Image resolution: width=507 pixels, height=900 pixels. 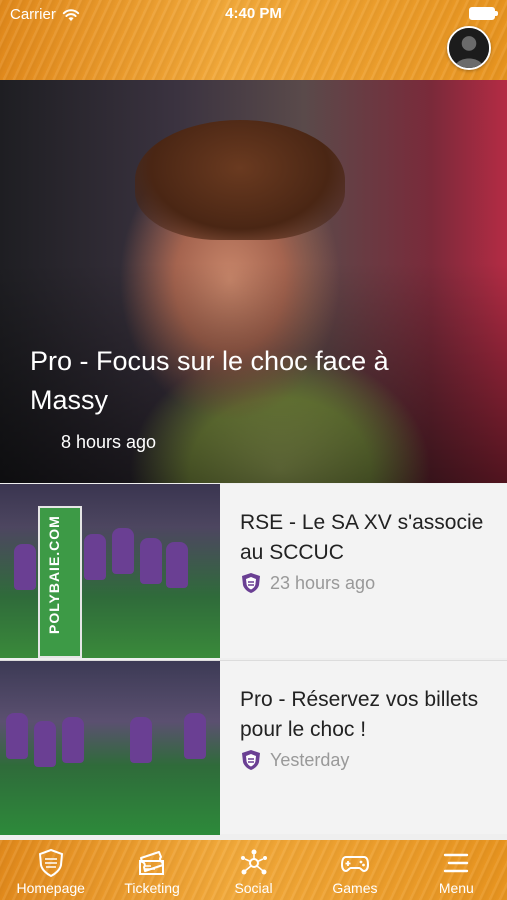 What do you see at coordinates (209, 380) in the screenshot?
I see `featured-article-title: Pro - Focus sur le choc face à Massy` at bounding box center [209, 380].